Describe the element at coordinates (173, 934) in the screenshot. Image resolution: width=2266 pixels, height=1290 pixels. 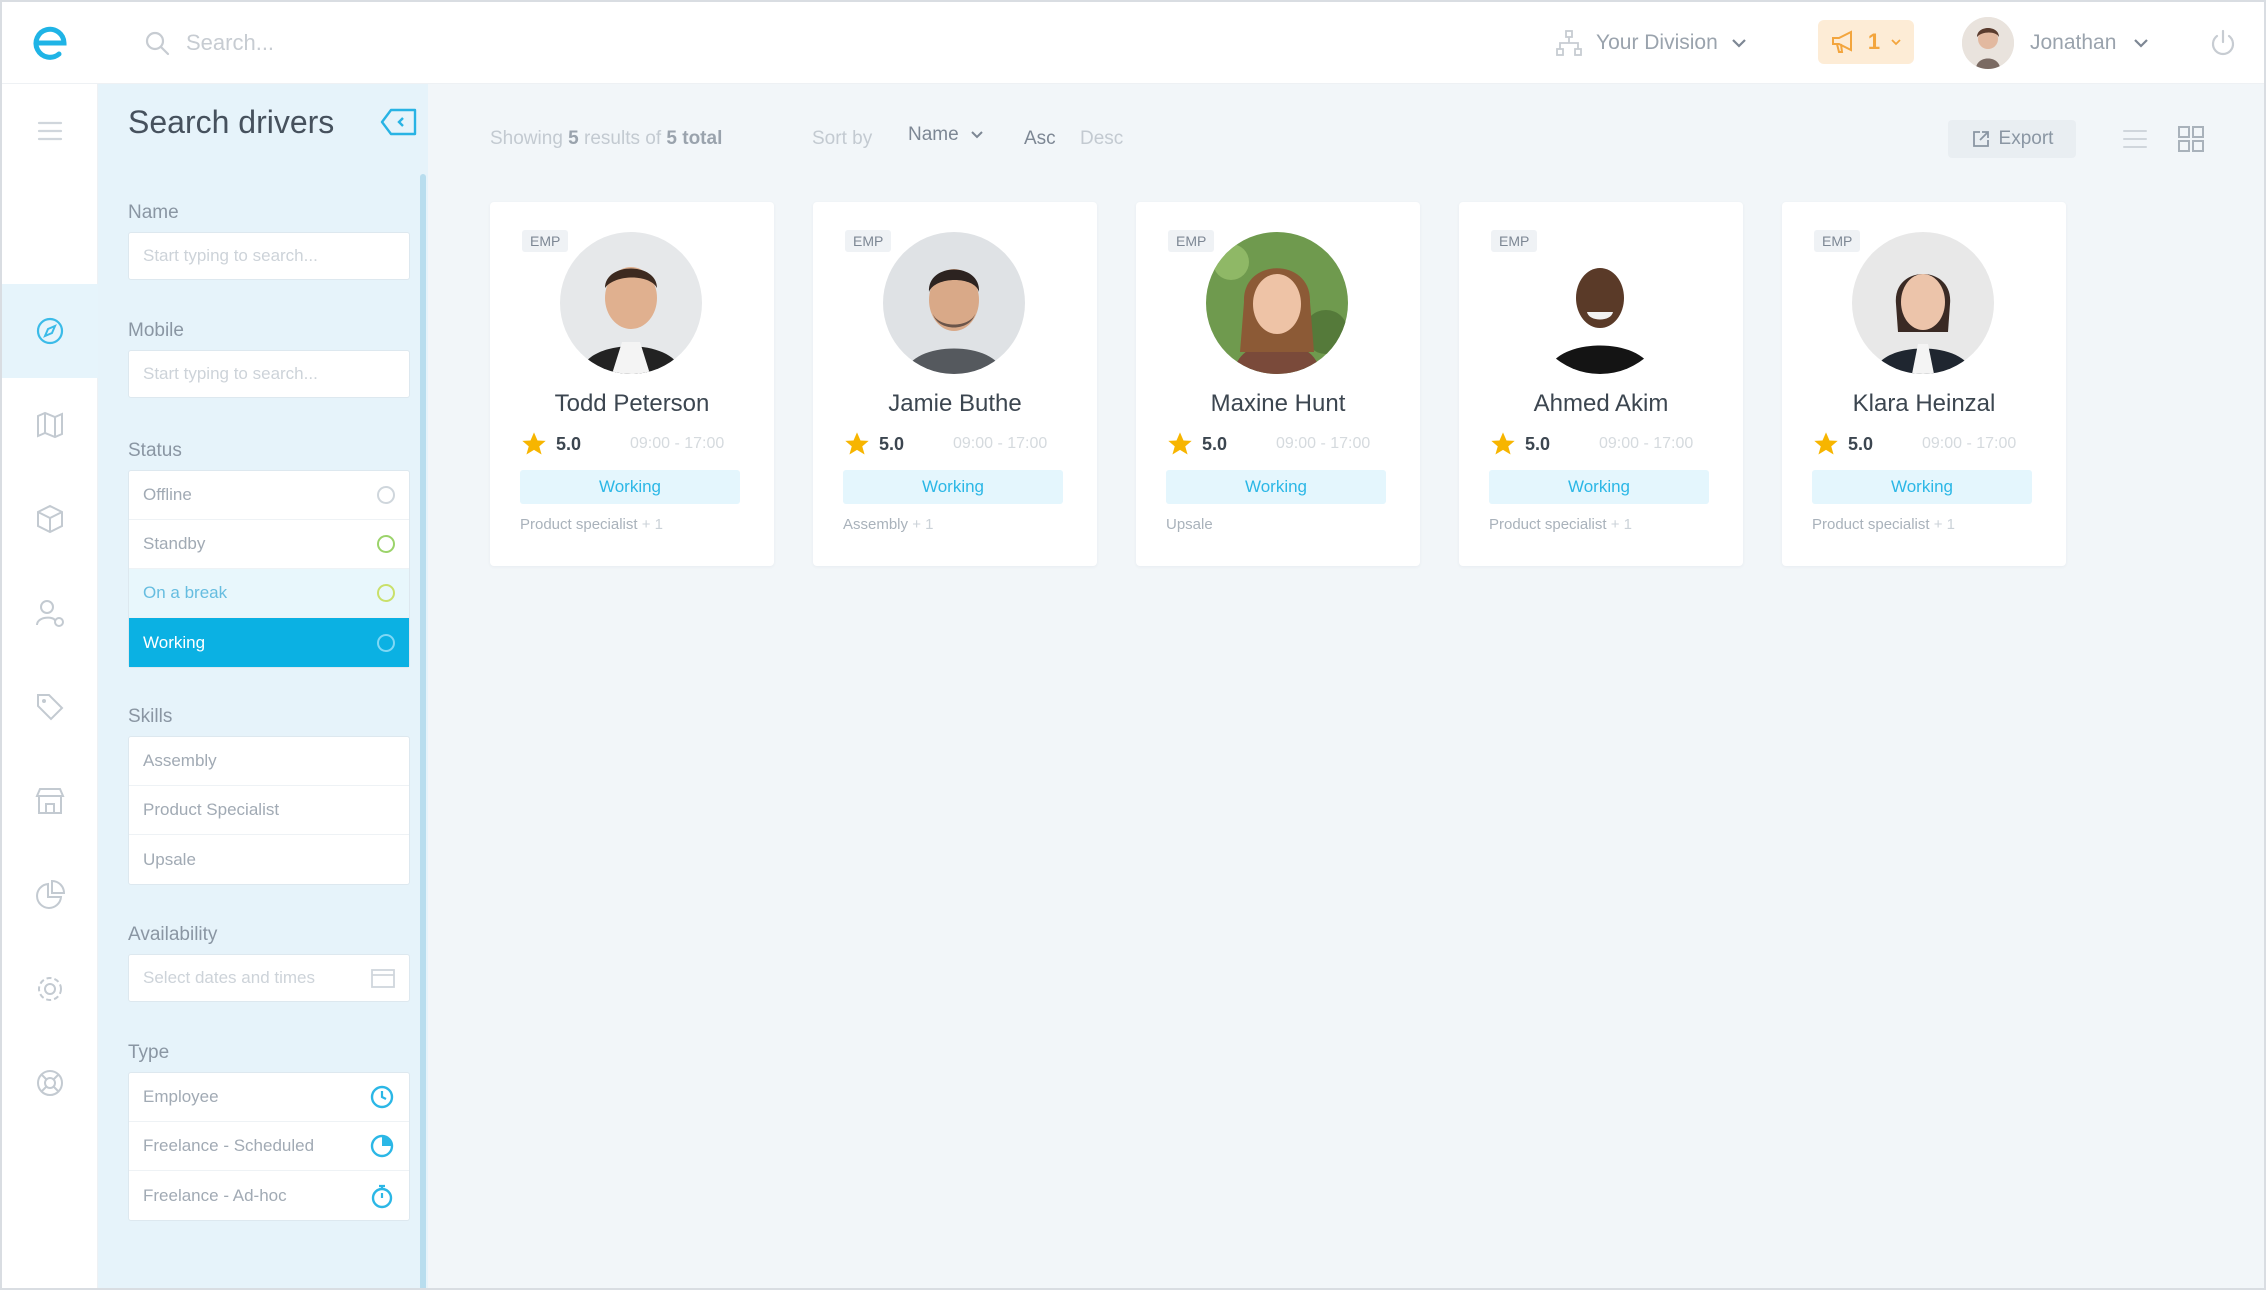
I see `availability-label: Availability` at that location.